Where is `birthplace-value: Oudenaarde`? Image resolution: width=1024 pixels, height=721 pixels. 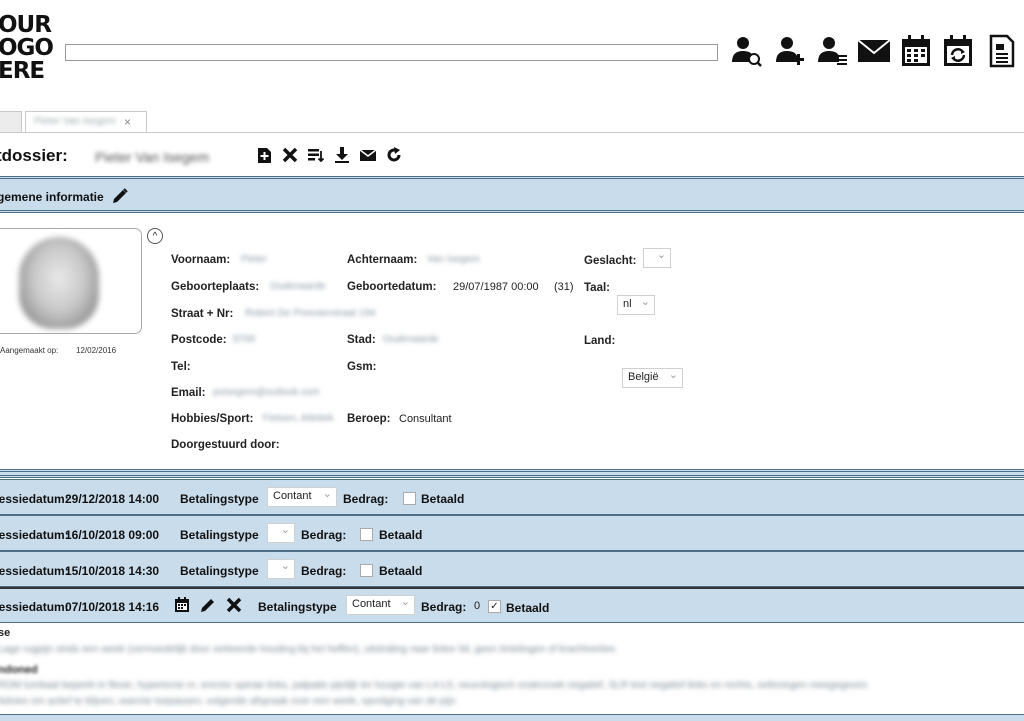 birthplace-value: Oudenaarde is located at coordinates (298, 286).